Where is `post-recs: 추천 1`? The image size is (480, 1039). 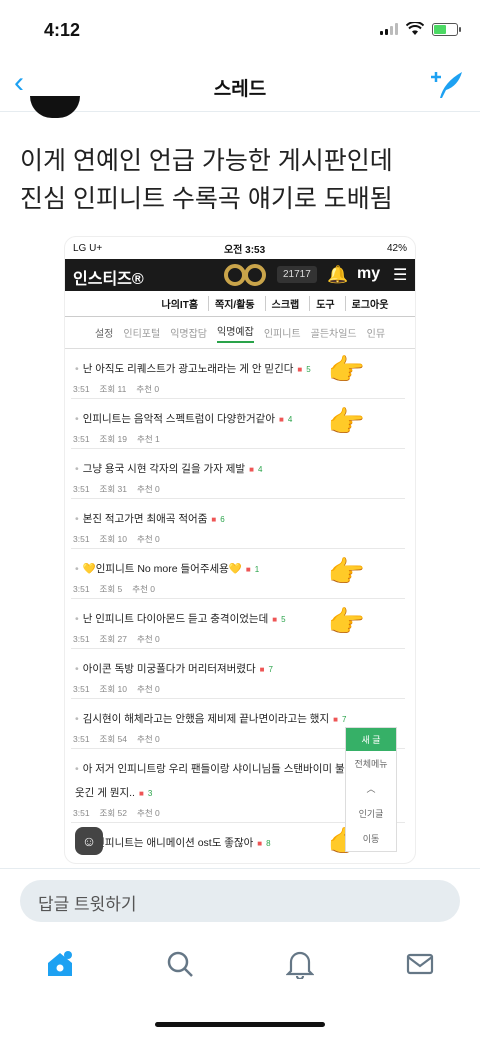 post-recs: 추천 1 is located at coordinates (148, 439).